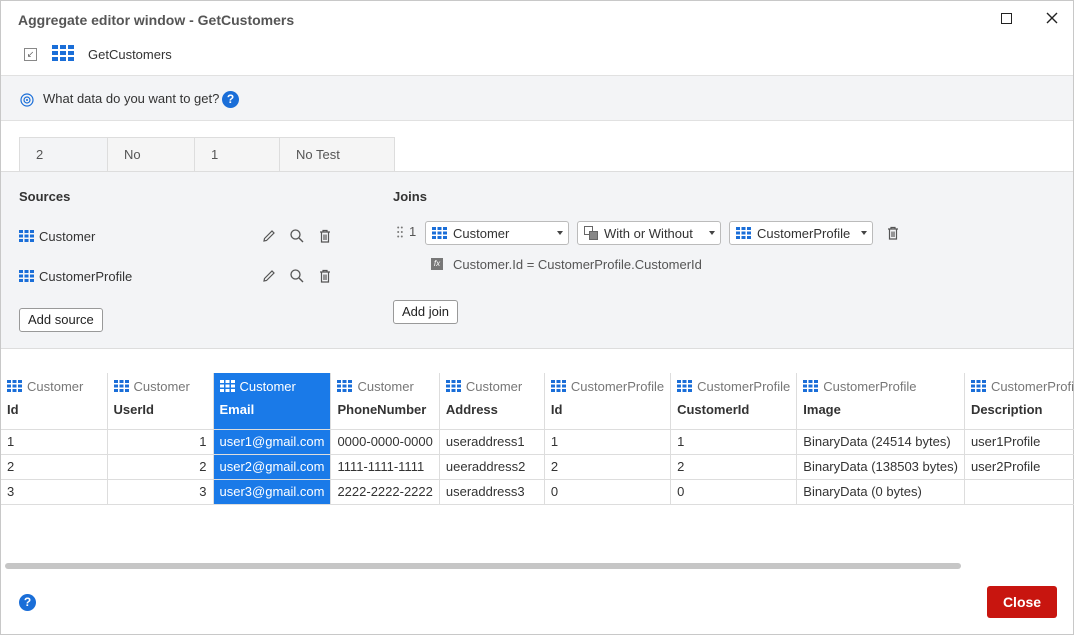  Describe the element at coordinates (1006, 18) in the screenshot. I see `maximize-button` at that location.